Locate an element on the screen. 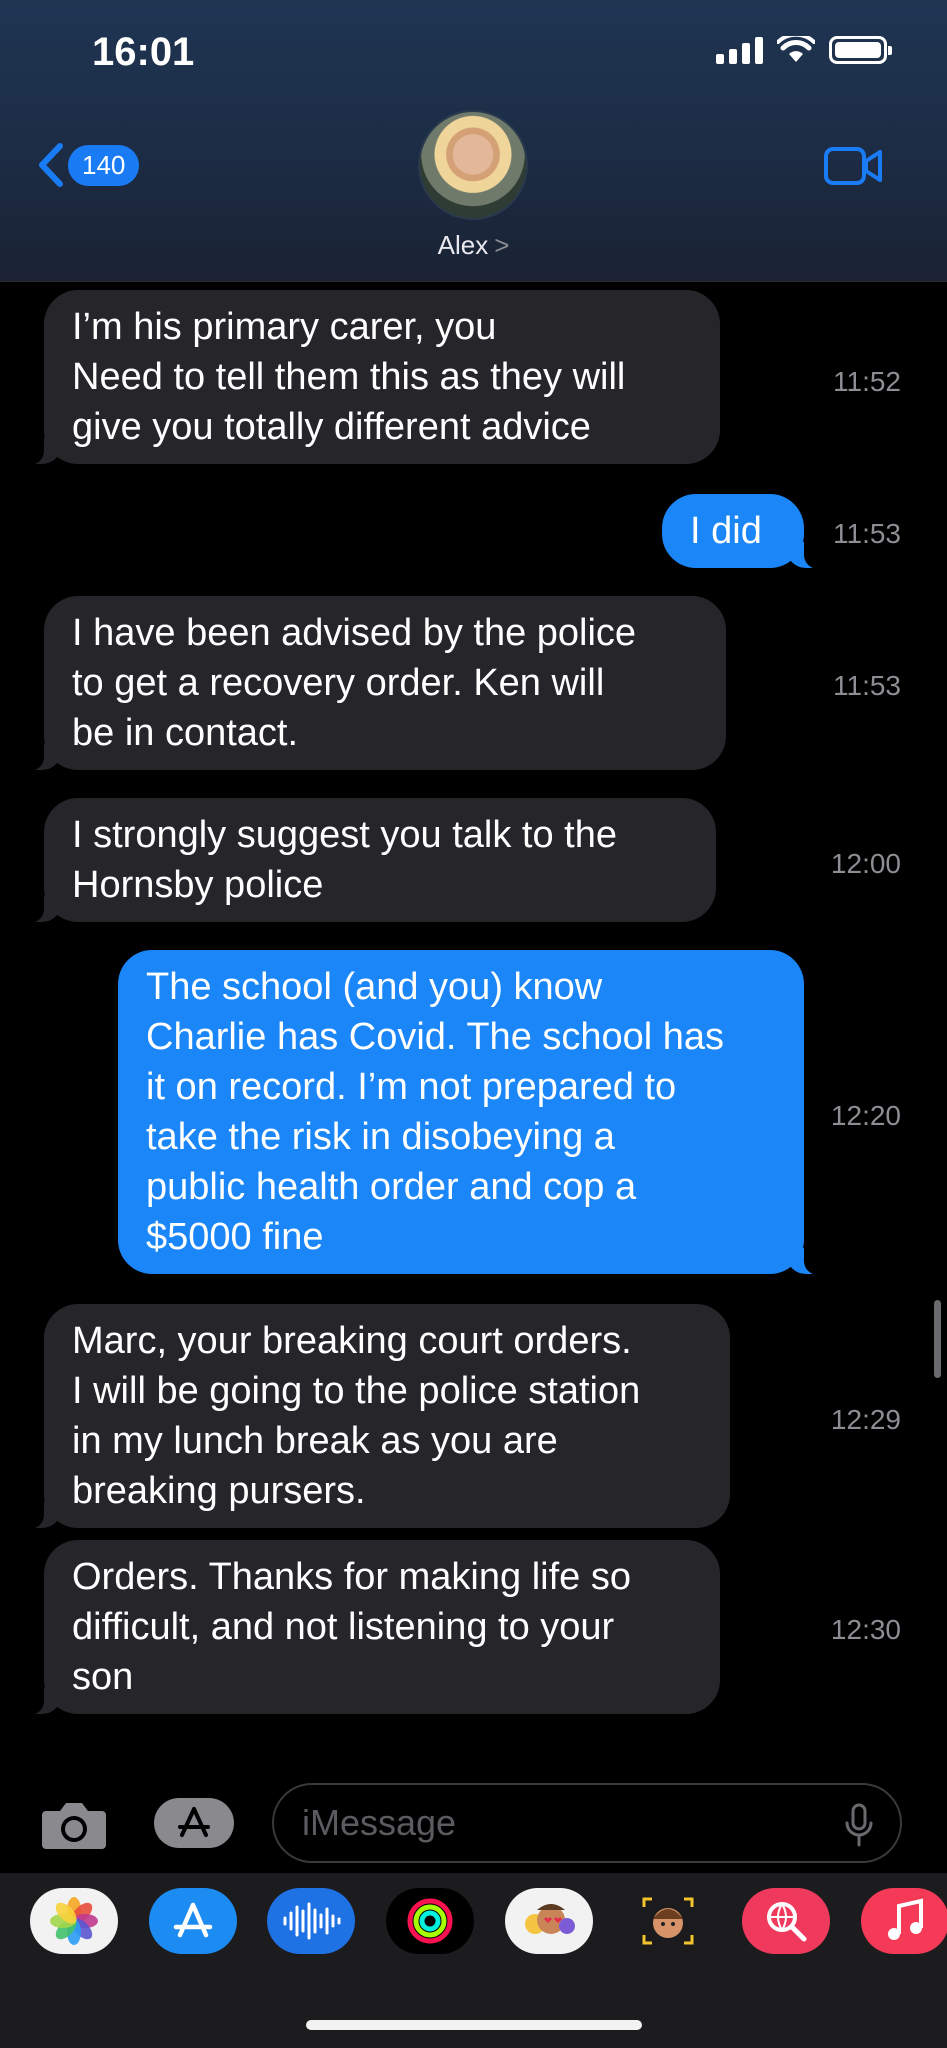 The height and width of the screenshot is (2048, 947). activity-rings-icon is located at coordinates (430, 1921).